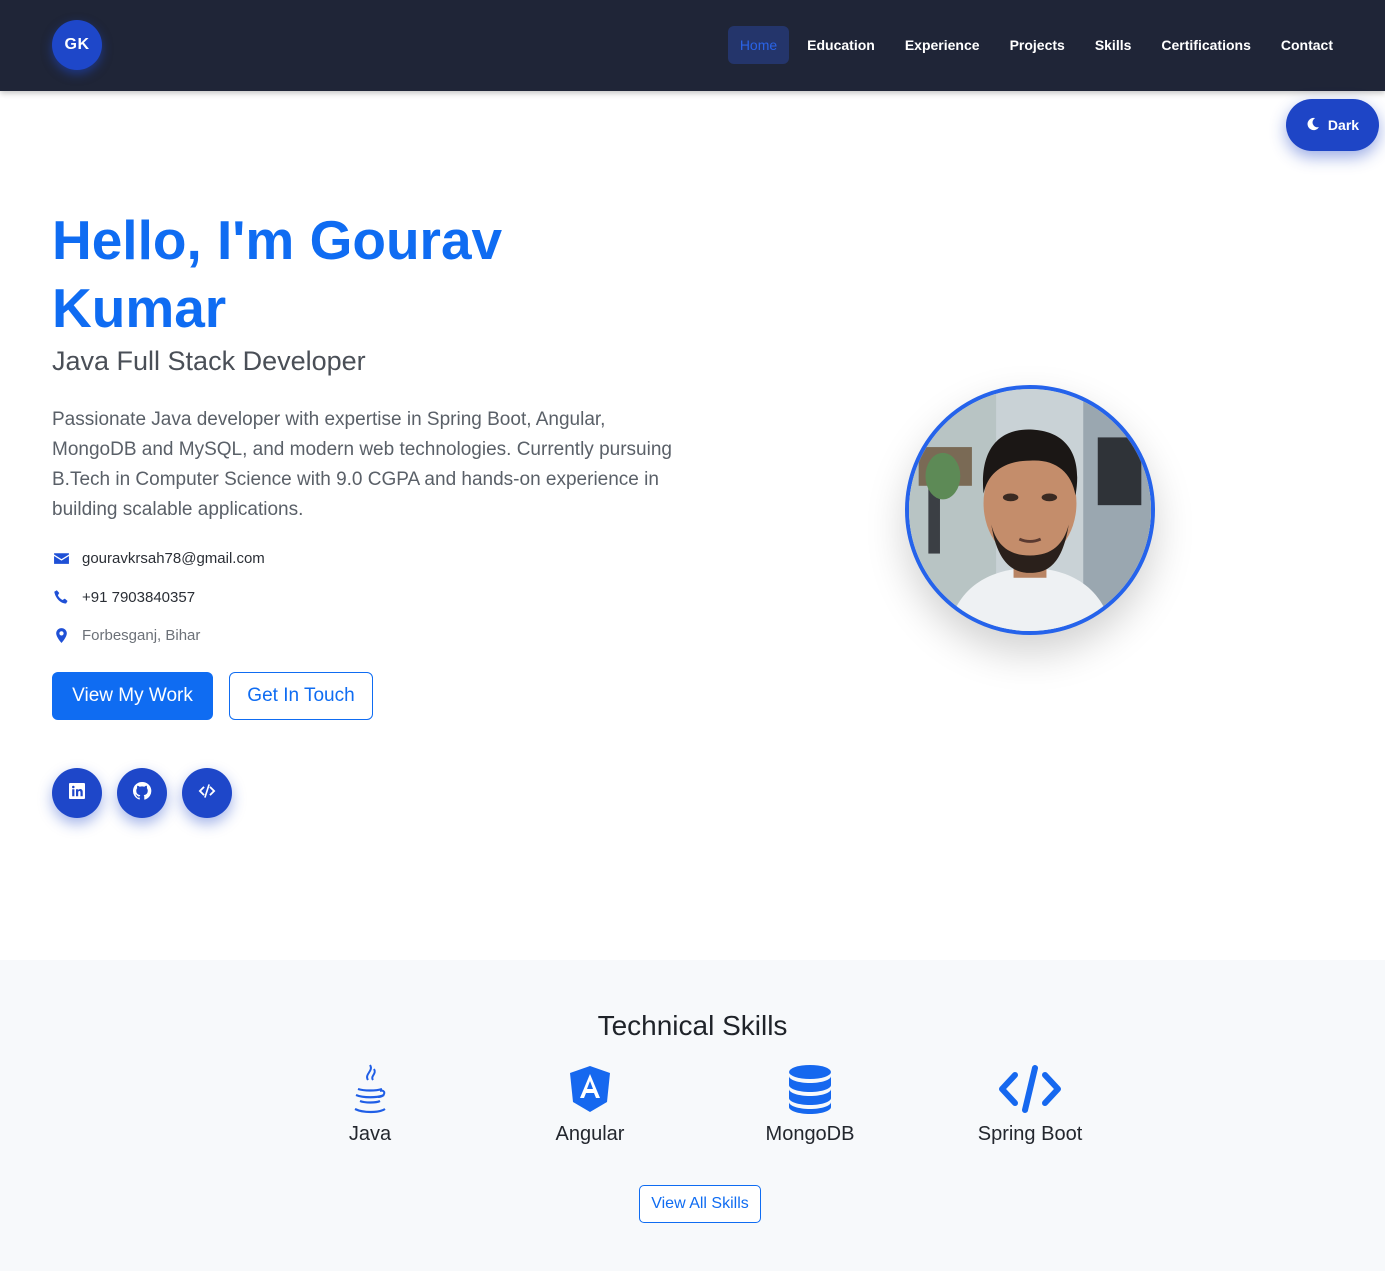  I want to click on github-button, so click(142, 793).